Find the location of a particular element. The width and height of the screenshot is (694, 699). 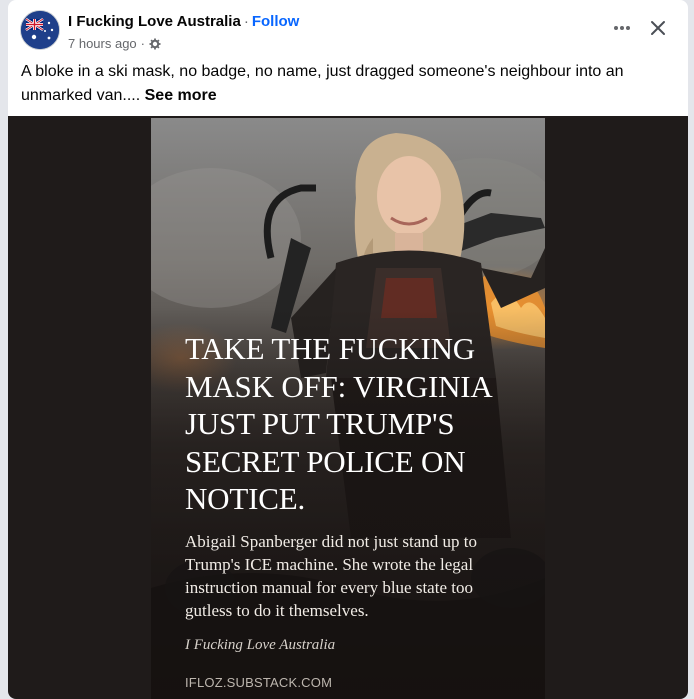

see-more-link: See more is located at coordinates (181, 95).